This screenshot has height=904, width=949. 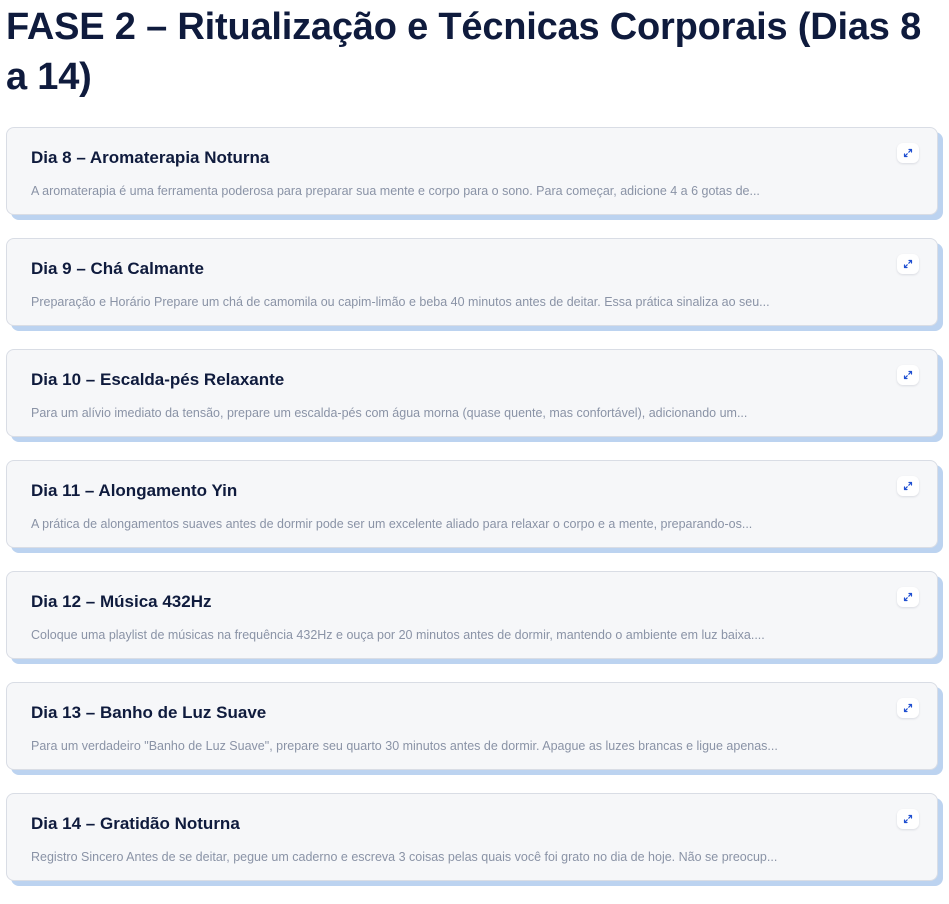 What do you see at coordinates (117, 268) in the screenshot?
I see `card-title: Dia 9 – Chá Calmante` at bounding box center [117, 268].